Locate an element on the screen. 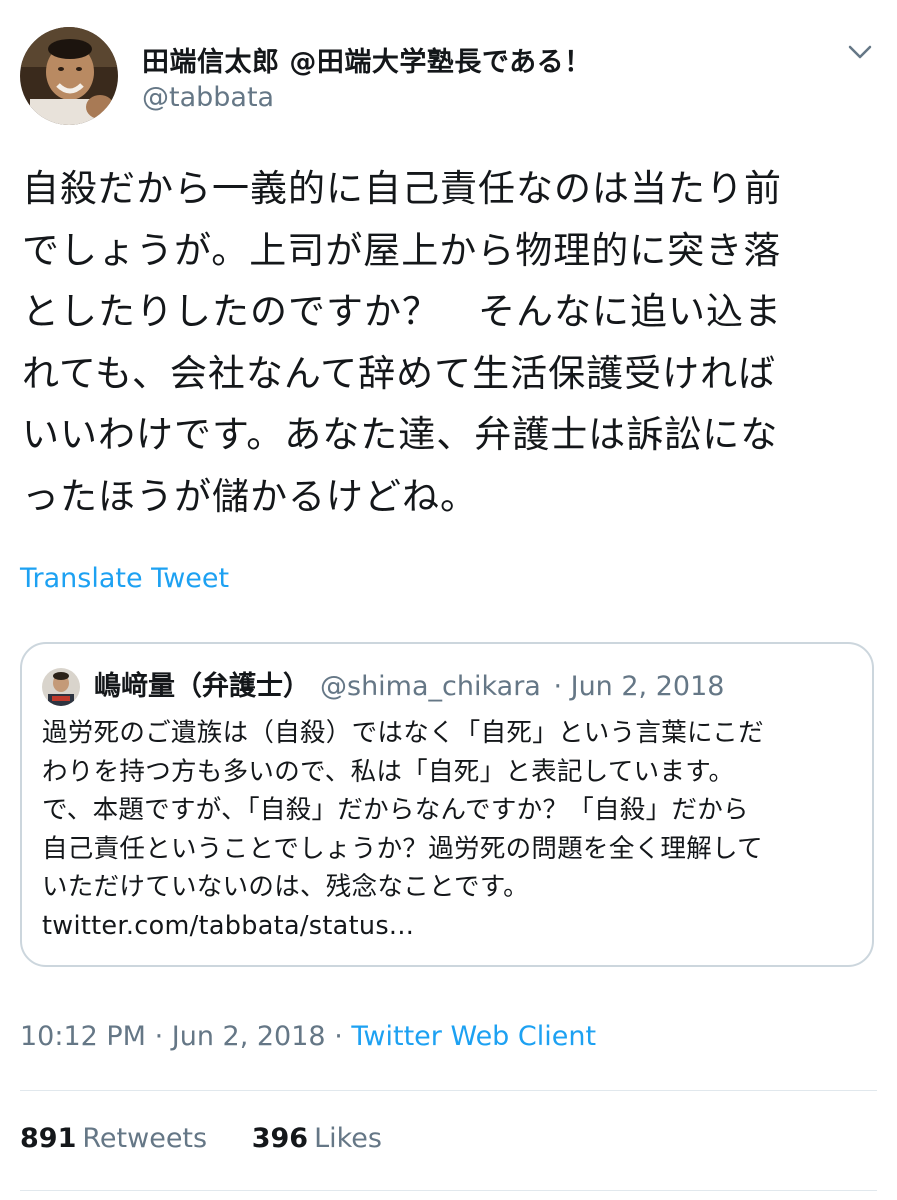  retweets-stat: 891 Retweets is located at coordinates (113, 1138).